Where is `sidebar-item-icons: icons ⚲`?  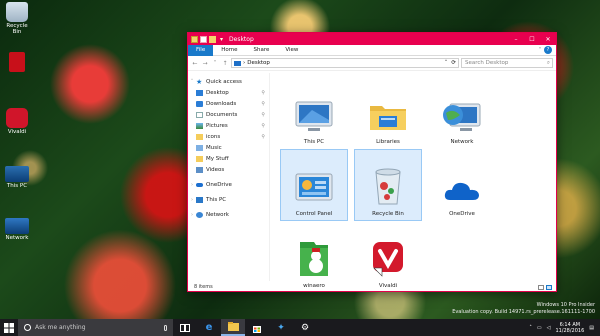 sidebar-item-icons: icons ⚲ is located at coordinates (228, 136).